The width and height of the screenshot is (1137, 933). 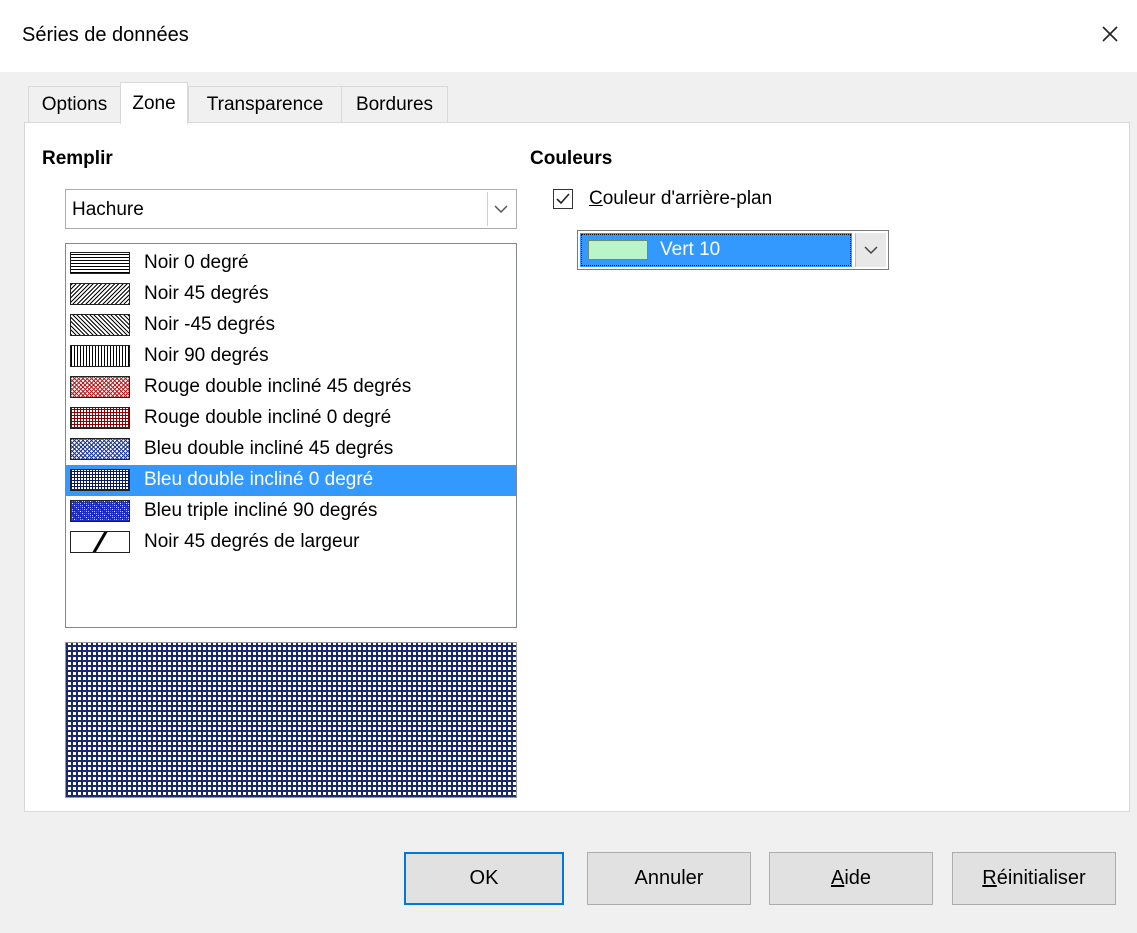 I want to click on hatch-list-item: Noir 45 degrés, so click(x=291, y=294).